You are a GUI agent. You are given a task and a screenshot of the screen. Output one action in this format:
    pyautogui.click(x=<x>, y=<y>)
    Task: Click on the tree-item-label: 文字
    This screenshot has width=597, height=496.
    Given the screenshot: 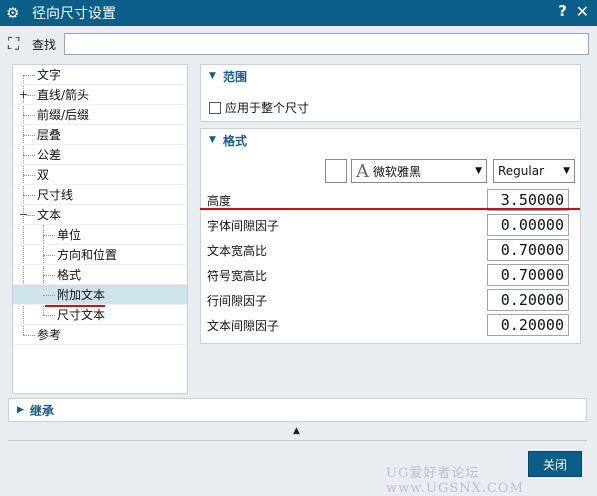 What is the action you would take?
    pyautogui.click(x=49, y=75)
    